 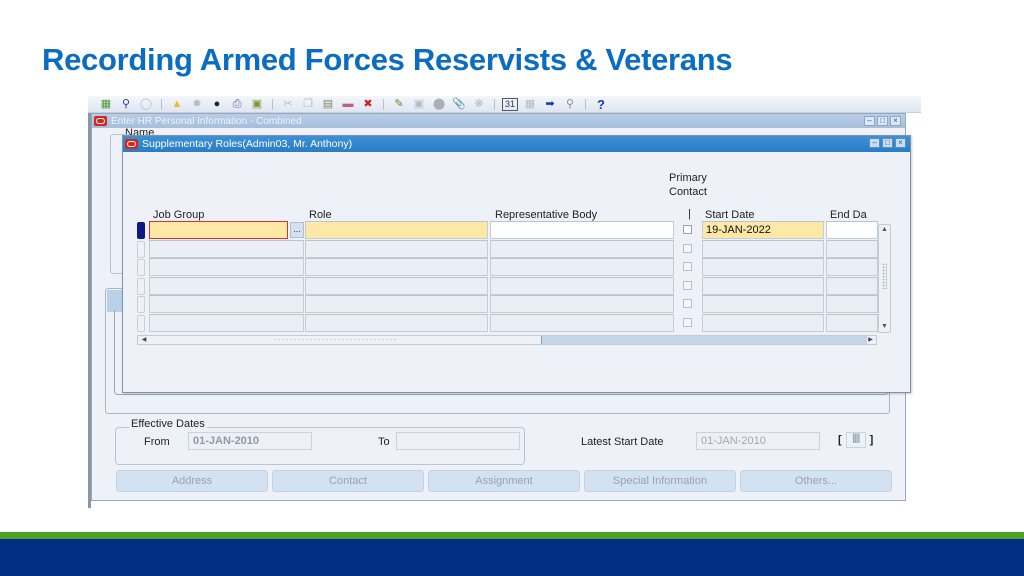 I want to click on list-icon: ▦, so click(x=530, y=104).